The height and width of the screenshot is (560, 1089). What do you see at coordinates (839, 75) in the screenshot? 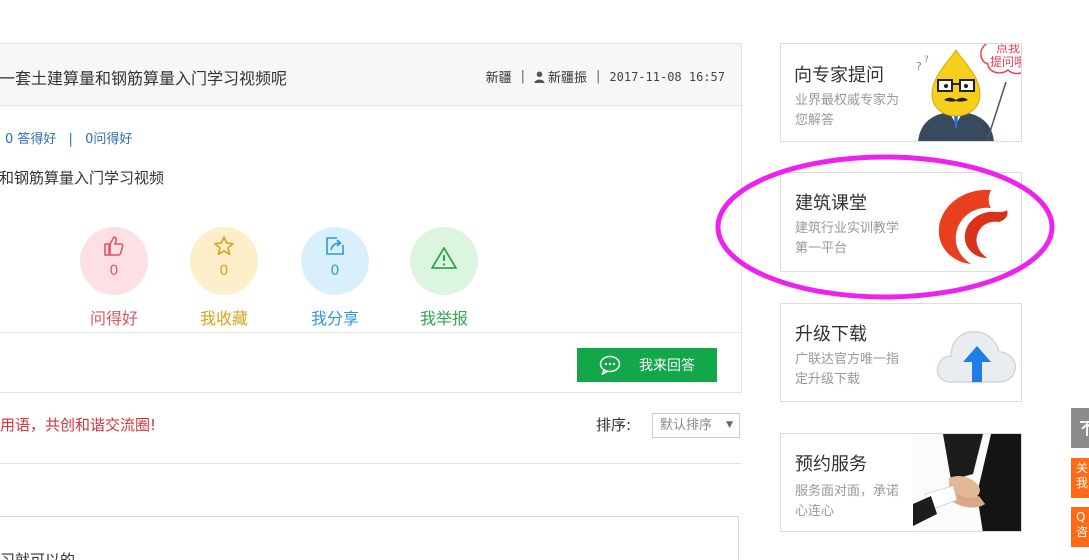
I see `ask-expert-title: 向专家提问` at bounding box center [839, 75].